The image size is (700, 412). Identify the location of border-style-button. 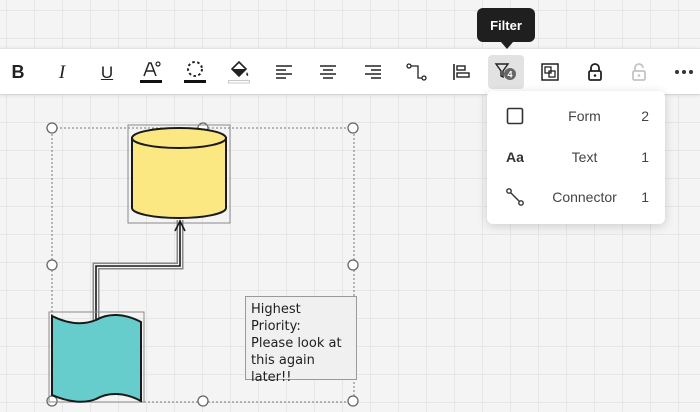
(195, 72).